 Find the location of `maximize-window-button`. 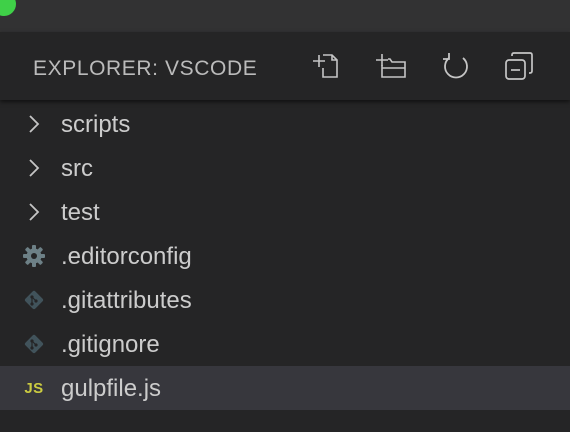

maximize-window-button is located at coordinates (8, 8).